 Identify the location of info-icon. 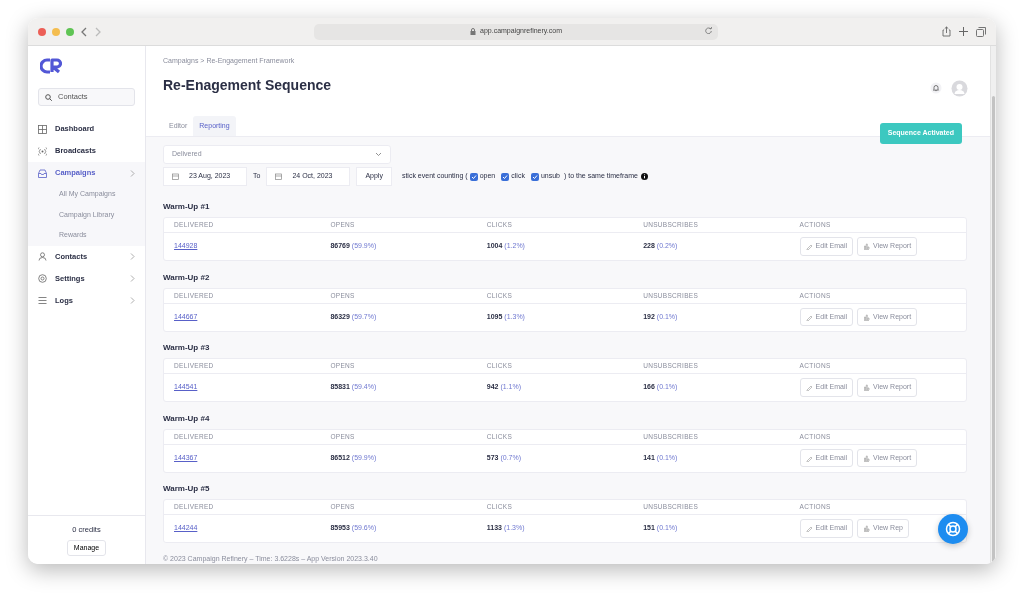
(644, 176).